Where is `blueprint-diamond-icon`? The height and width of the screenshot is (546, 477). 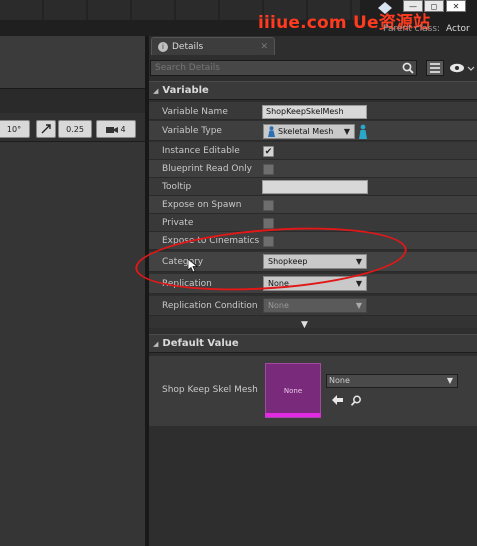
blueprint-diamond-icon is located at coordinates (385, 8).